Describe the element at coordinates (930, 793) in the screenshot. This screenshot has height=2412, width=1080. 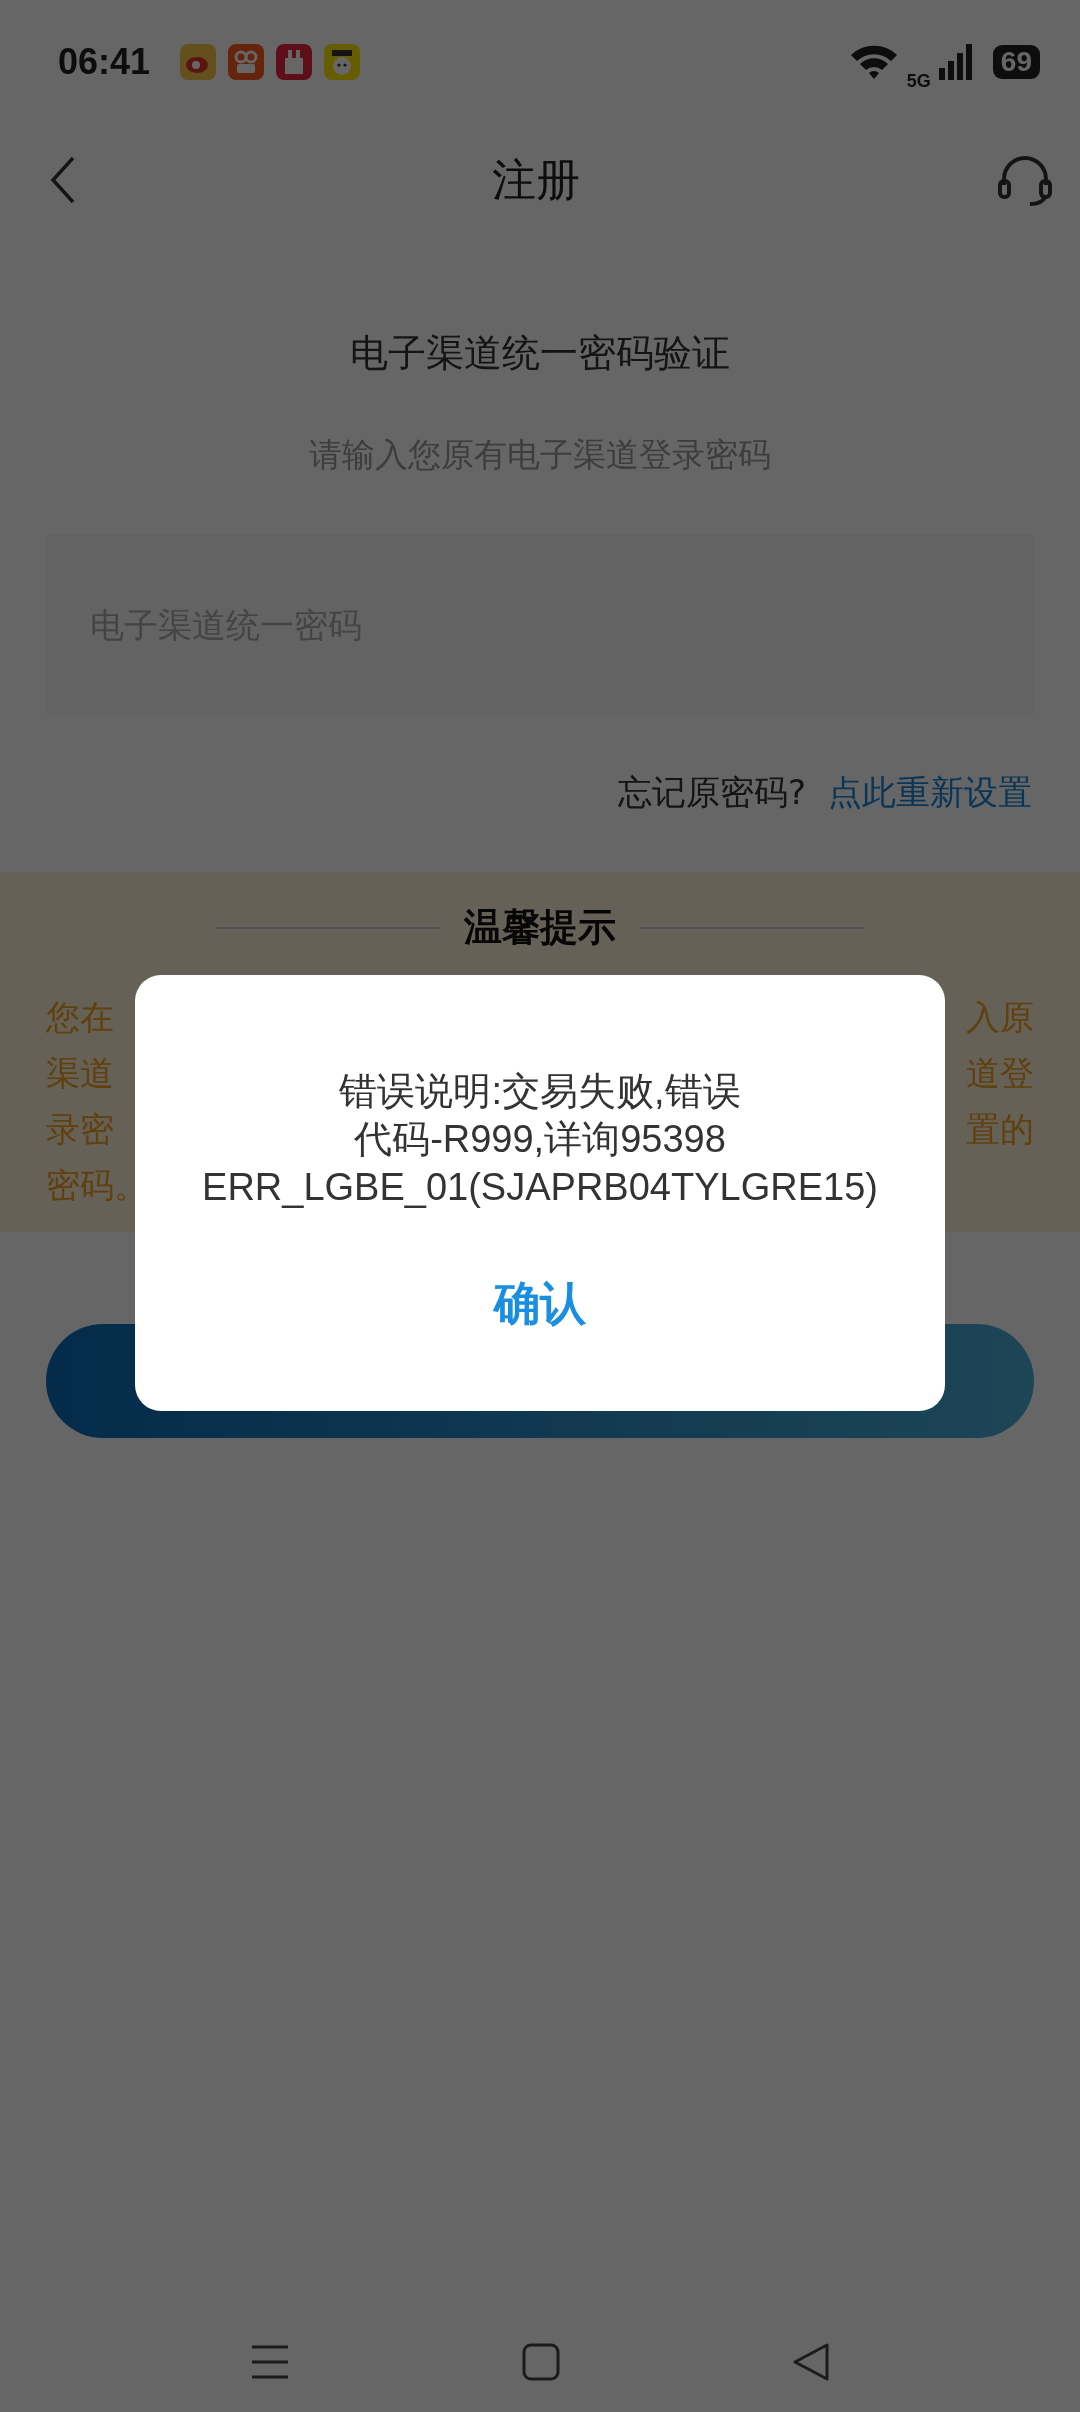
I see `reset-password-link: 点此重新设置` at that location.